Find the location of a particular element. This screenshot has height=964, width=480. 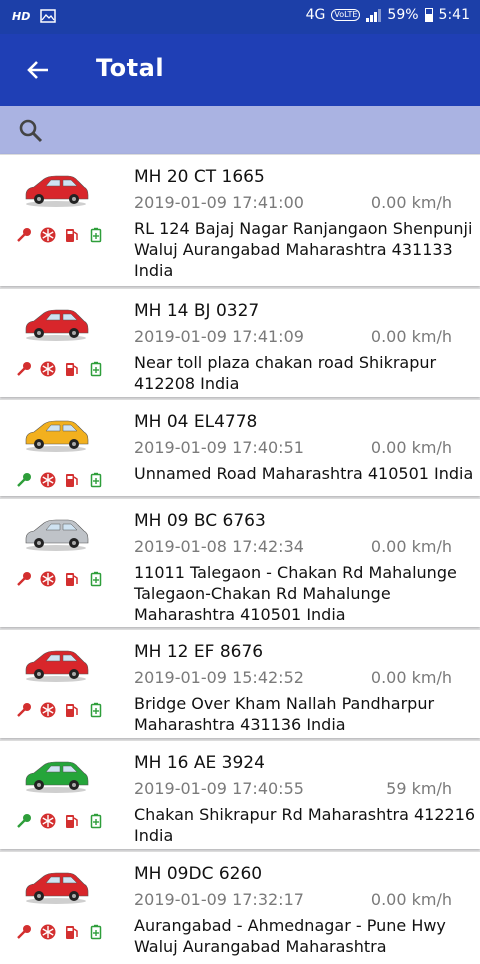

last-update-time: 2019-01-08 17:42:34 is located at coordinates (219, 546).